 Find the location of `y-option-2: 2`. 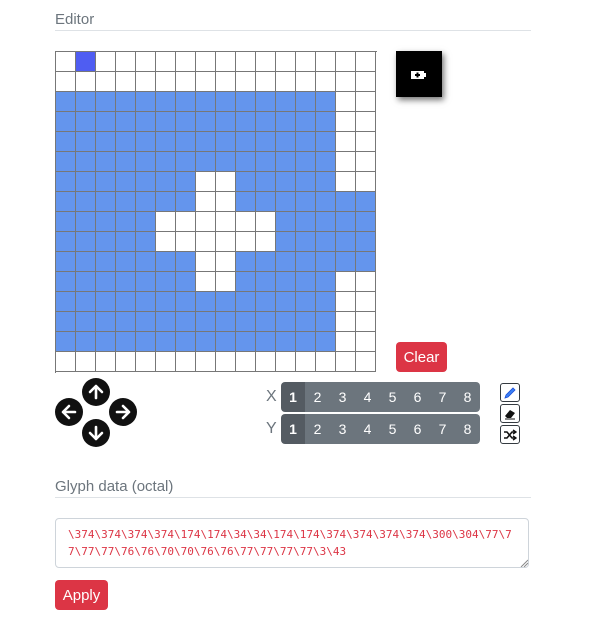

y-option-2: 2 is located at coordinates (317, 429).